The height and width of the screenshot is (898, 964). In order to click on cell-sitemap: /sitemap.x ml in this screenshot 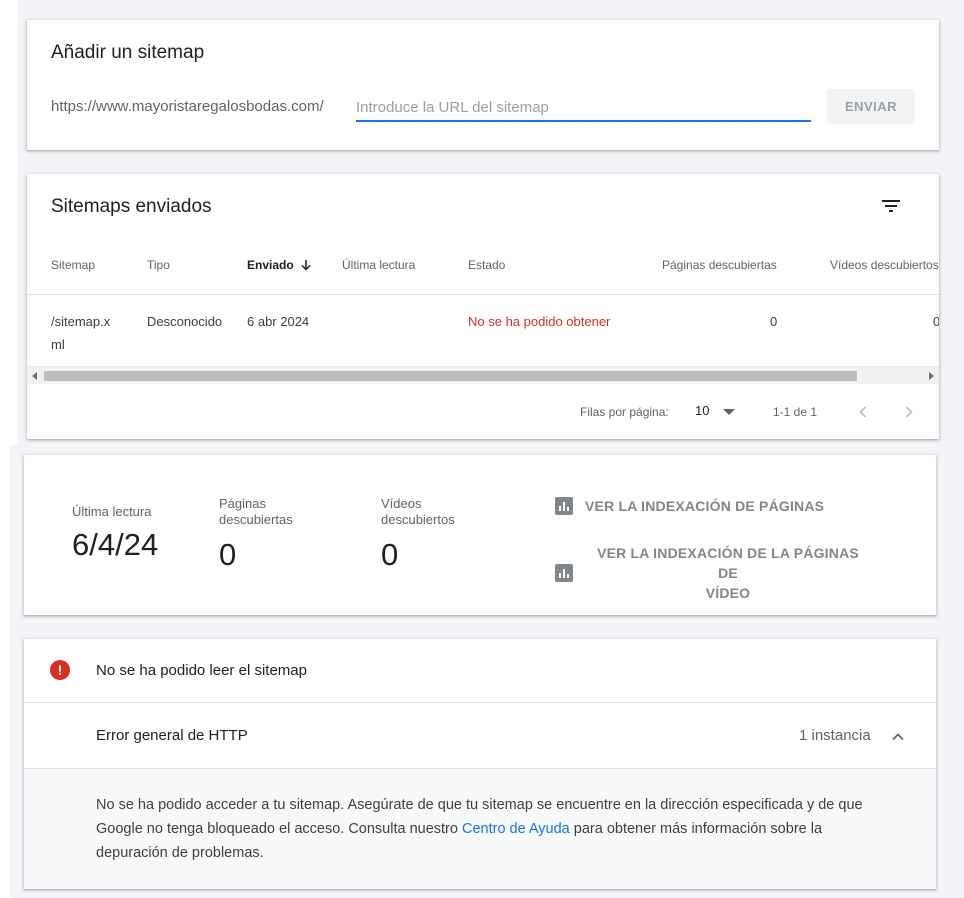, I will do `click(86, 333)`.